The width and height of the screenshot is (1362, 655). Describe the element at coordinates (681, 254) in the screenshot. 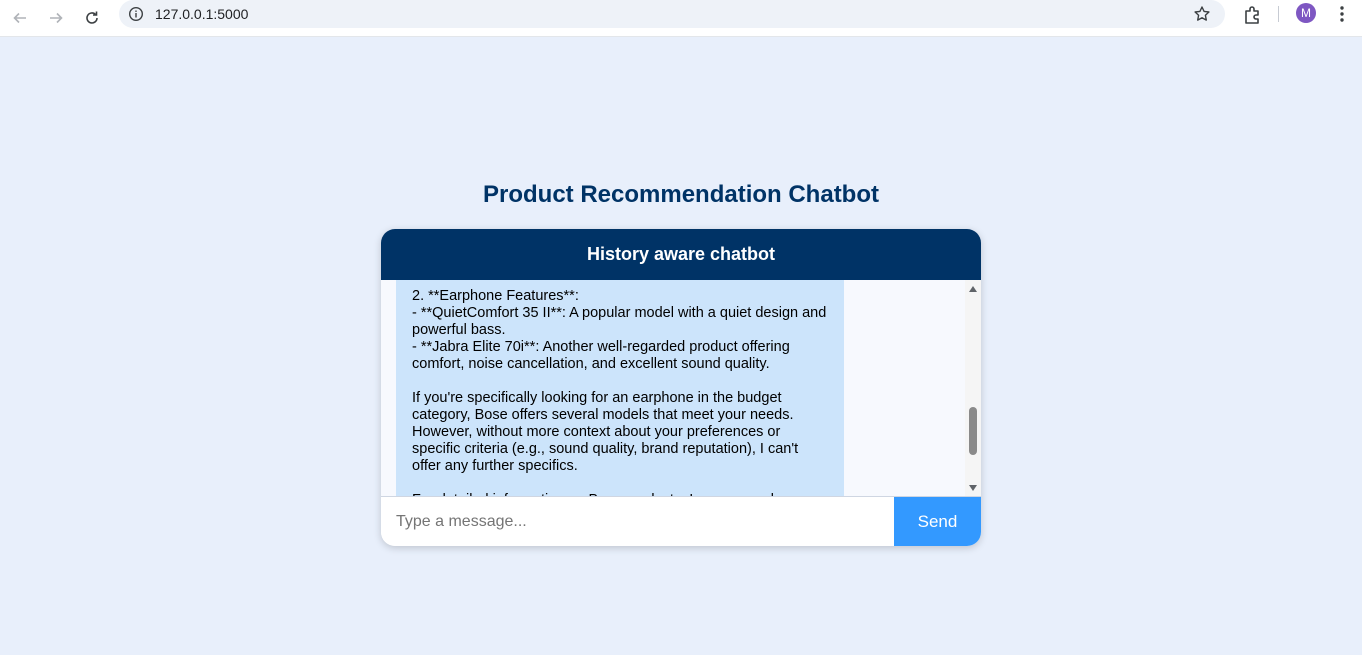

I see `chat-header: History aware chatbot` at that location.